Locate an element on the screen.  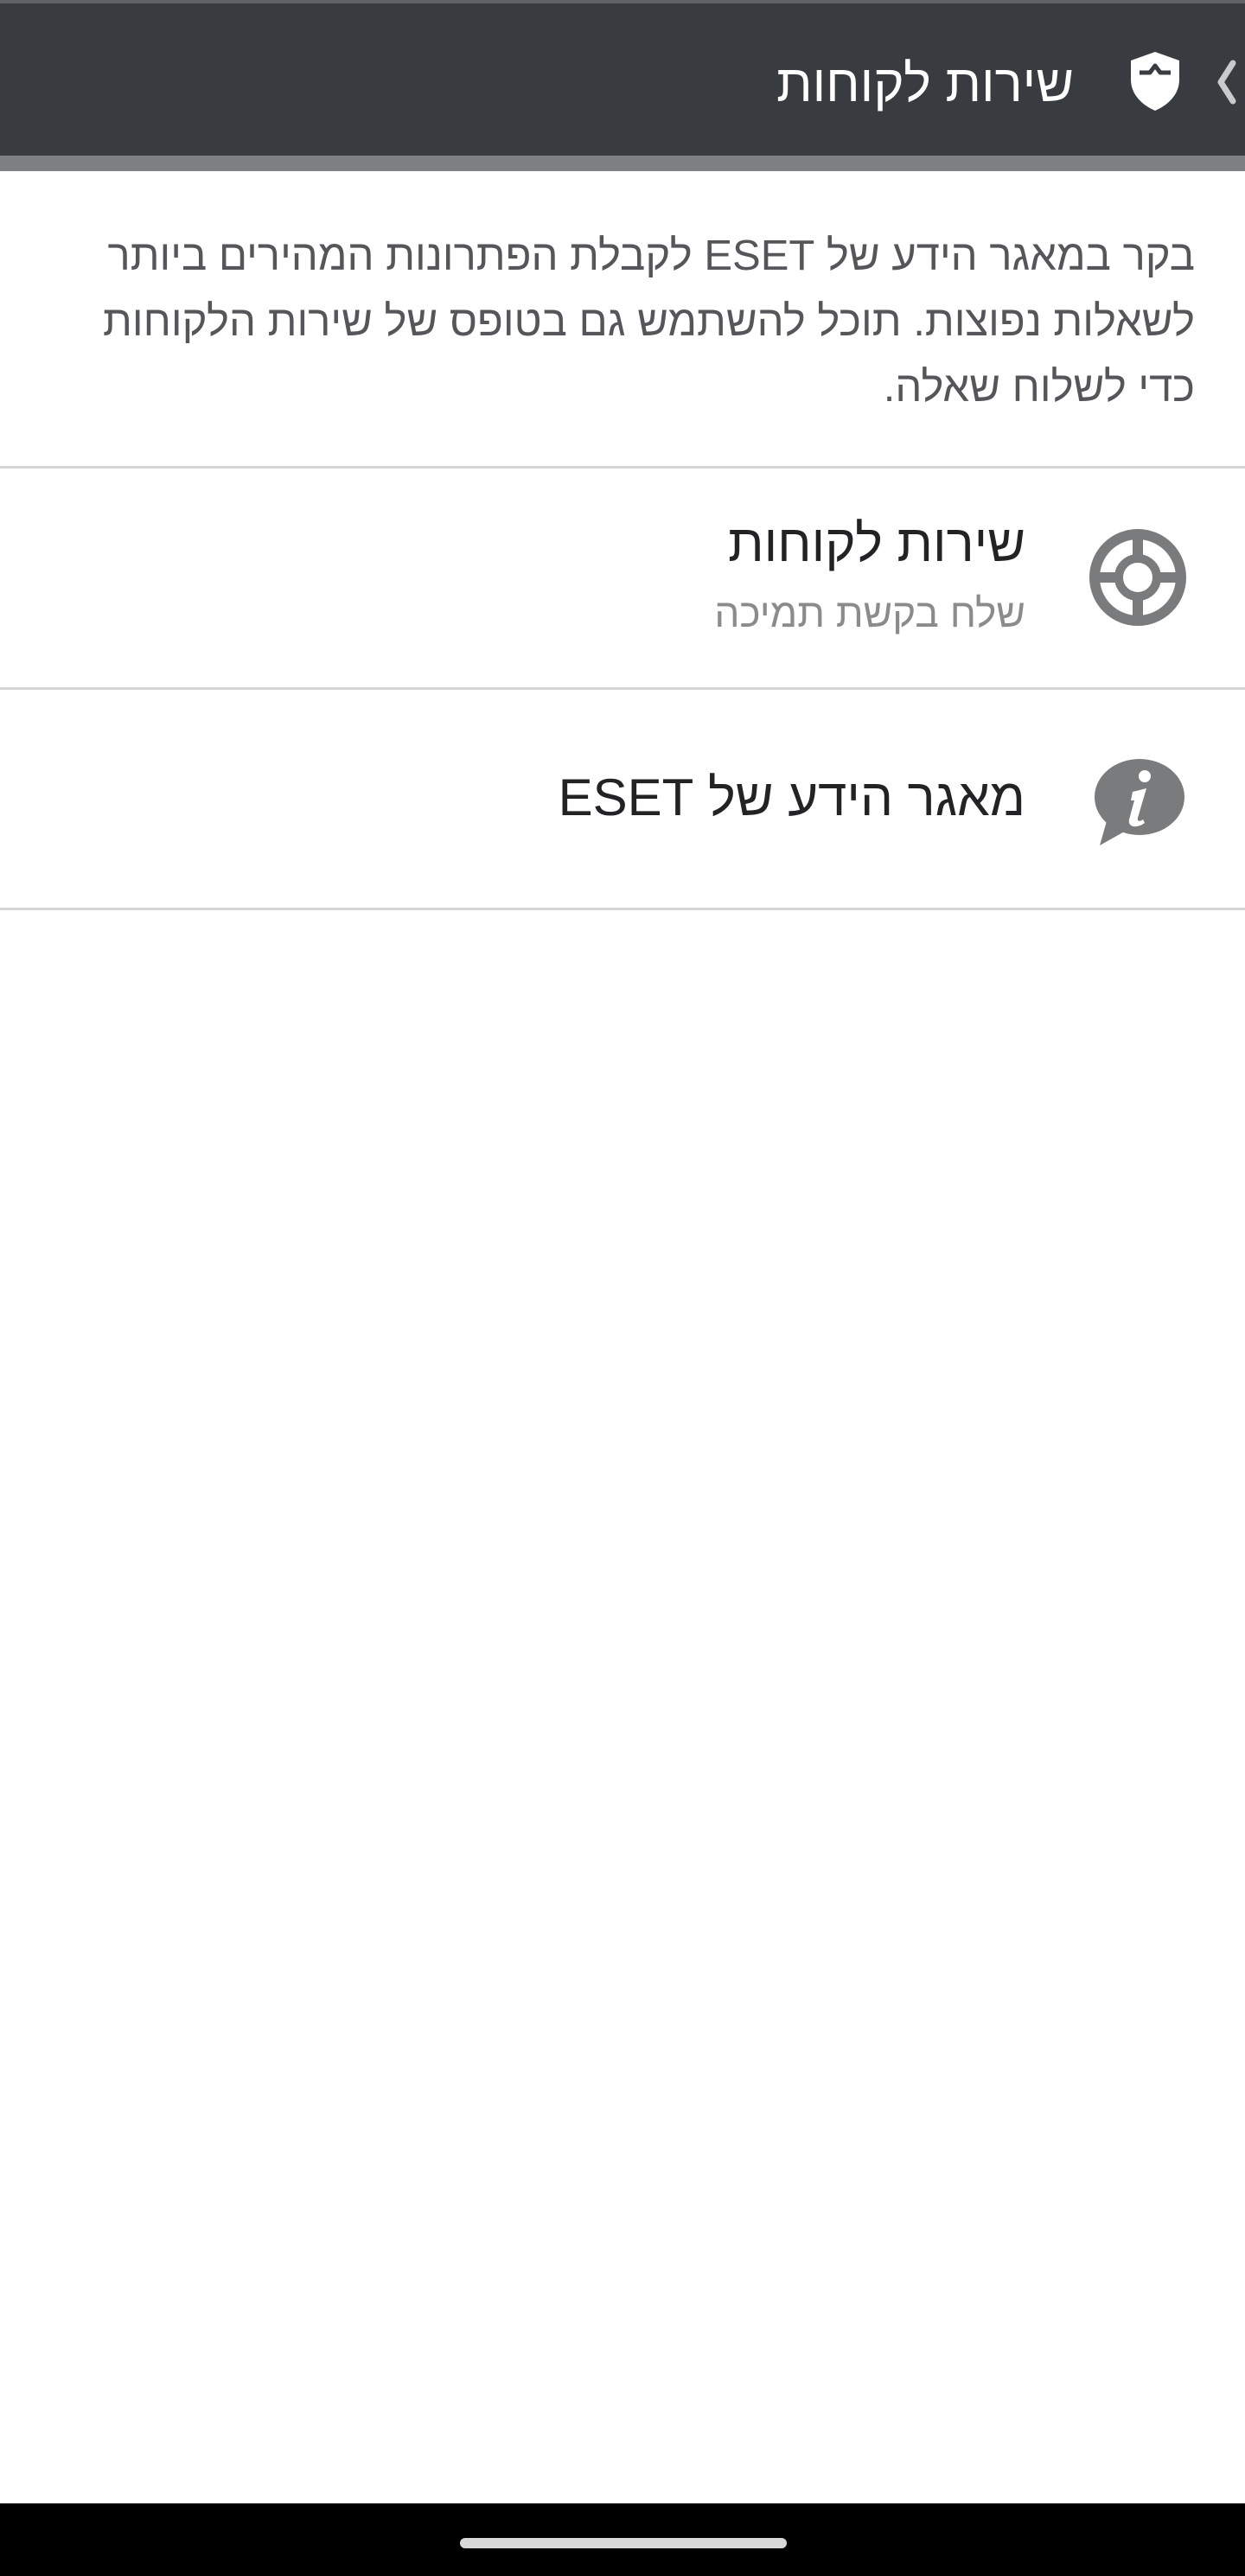
list-item-subtitle: שלח בקשת תמיכה is located at coordinates (869, 612).